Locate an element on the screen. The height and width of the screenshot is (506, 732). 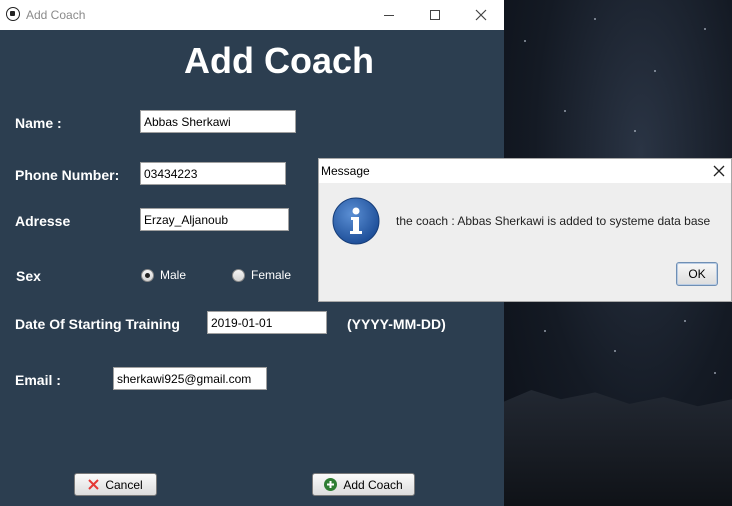
sex-option-female: Female is located at coordinates (271, 275).